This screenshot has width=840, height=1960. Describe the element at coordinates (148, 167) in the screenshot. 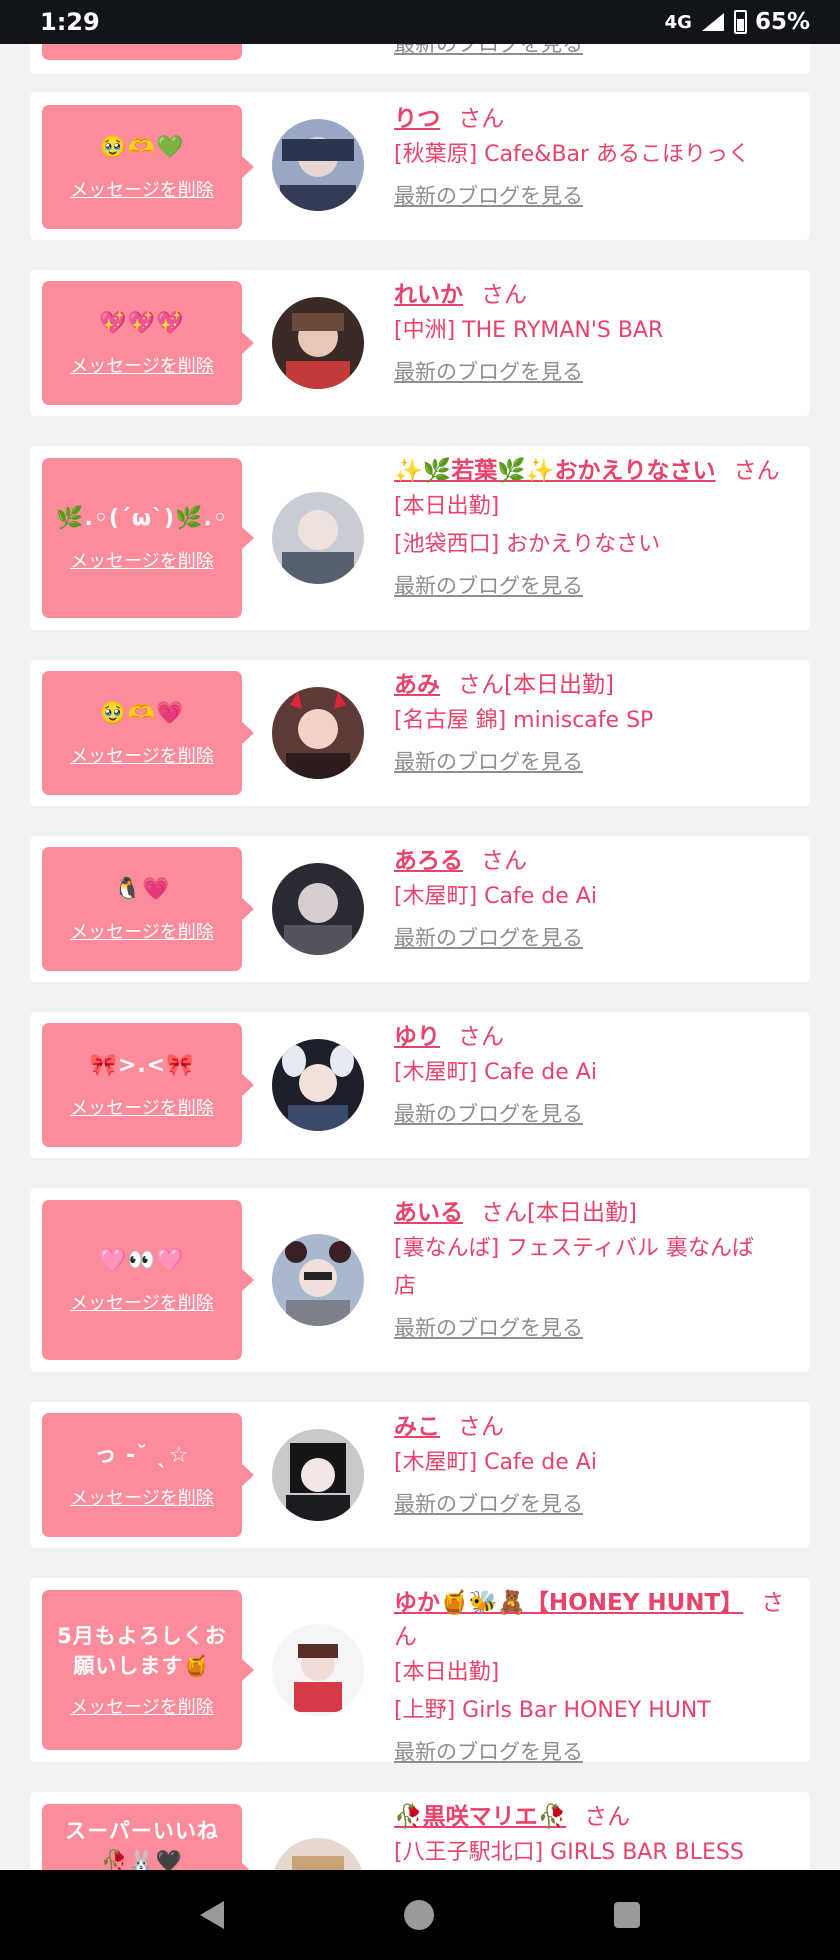

I see `message-bubble: 🥹🫶💚 メッセージを削除` at that location.